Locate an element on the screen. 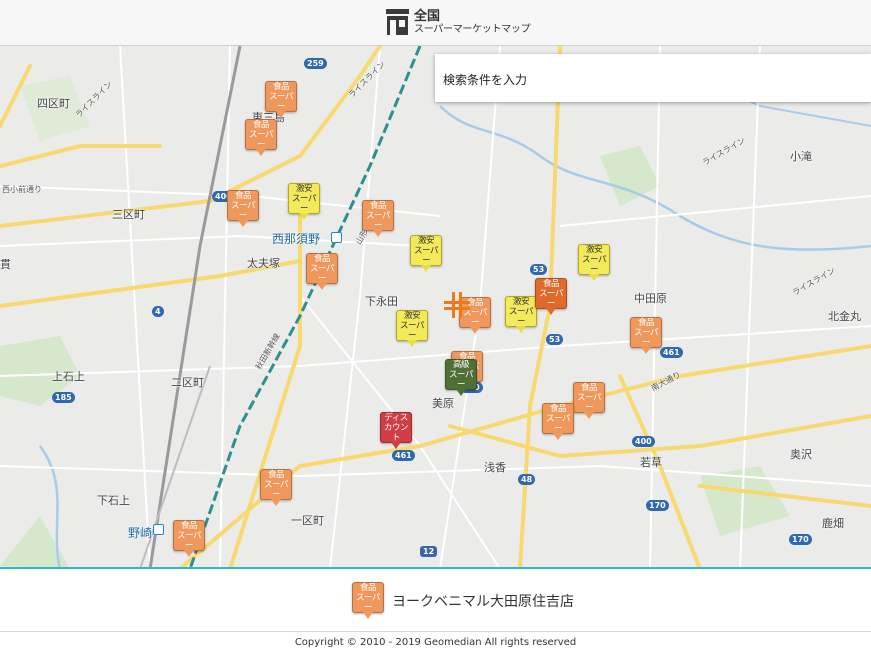 Image resolution: width=871 pixels, height=653 pixels. place-label: 一区町 is located at coordinates (307, 520).